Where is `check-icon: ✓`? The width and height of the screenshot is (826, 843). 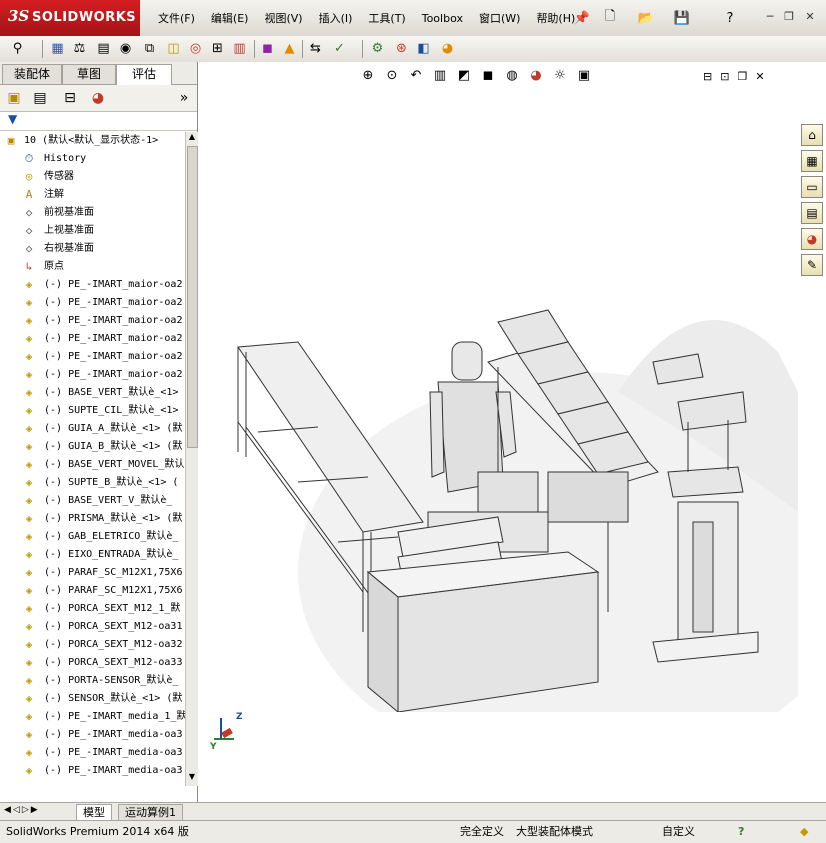
check-icon: ✓ is located at coordinates (339, 48).